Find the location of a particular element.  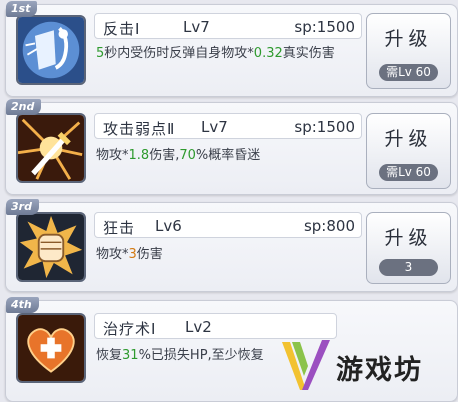

desc-value: 70 is located at coordinates (187, 155).